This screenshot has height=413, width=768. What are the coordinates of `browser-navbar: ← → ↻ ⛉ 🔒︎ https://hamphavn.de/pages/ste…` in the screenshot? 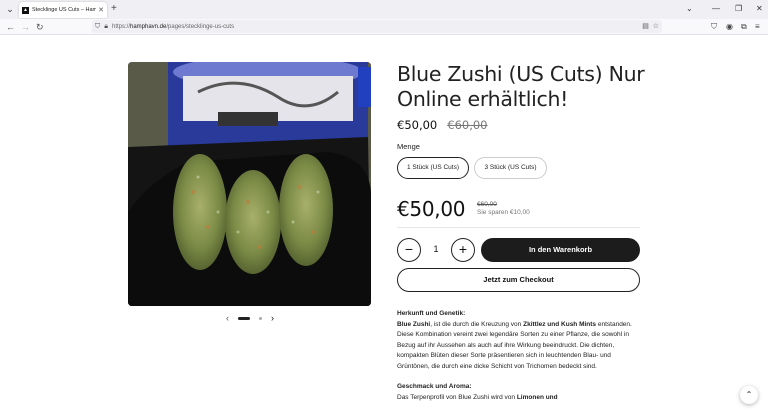 It's located at (384, 27).